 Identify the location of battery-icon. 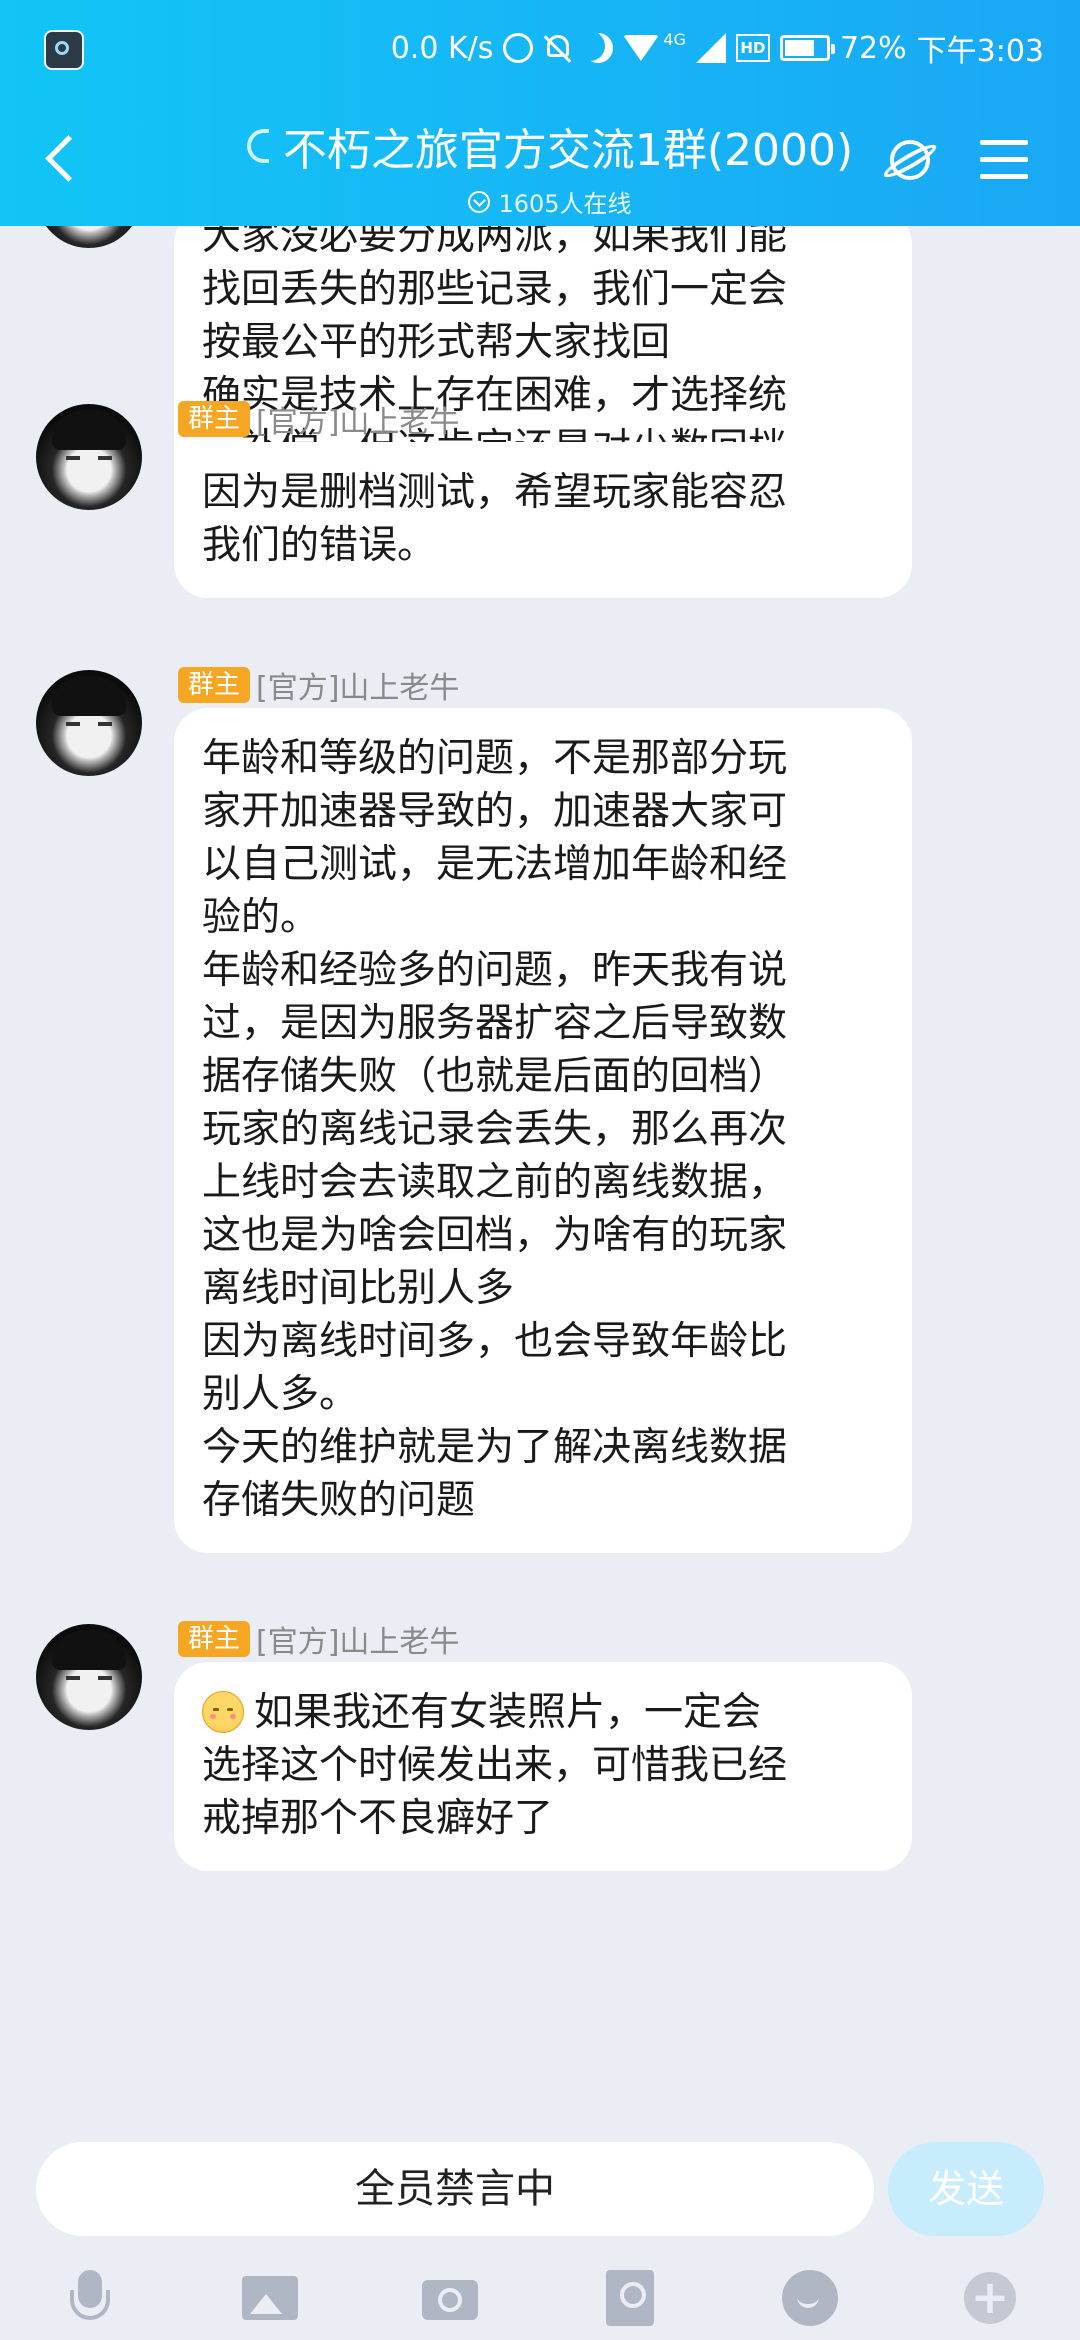
(807, 48).